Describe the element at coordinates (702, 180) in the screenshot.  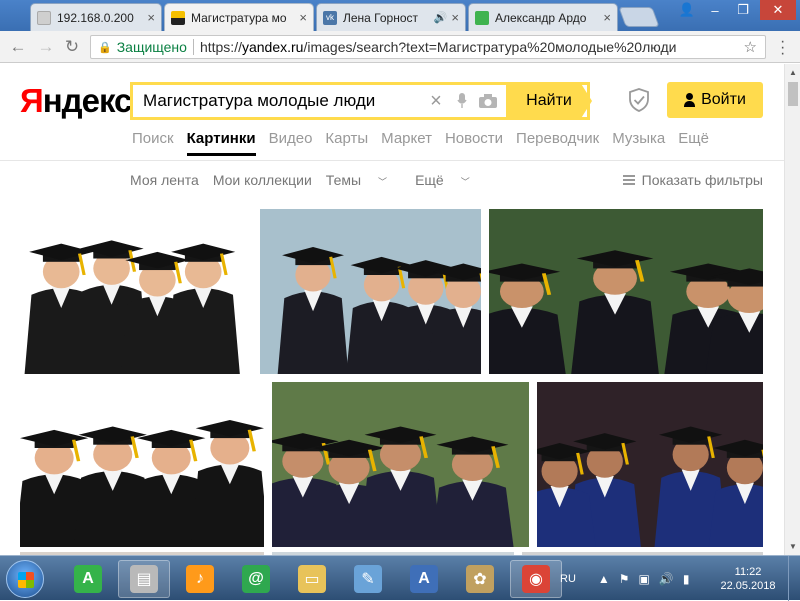
I see `show-filters-label: Показать фильтры` at that location.